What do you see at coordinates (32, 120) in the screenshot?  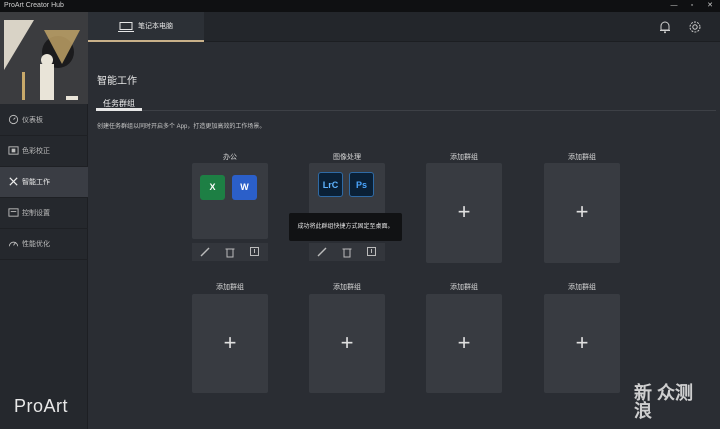 I see `sidebar-item-label: 仪表板` at bounding box center [32, 120].